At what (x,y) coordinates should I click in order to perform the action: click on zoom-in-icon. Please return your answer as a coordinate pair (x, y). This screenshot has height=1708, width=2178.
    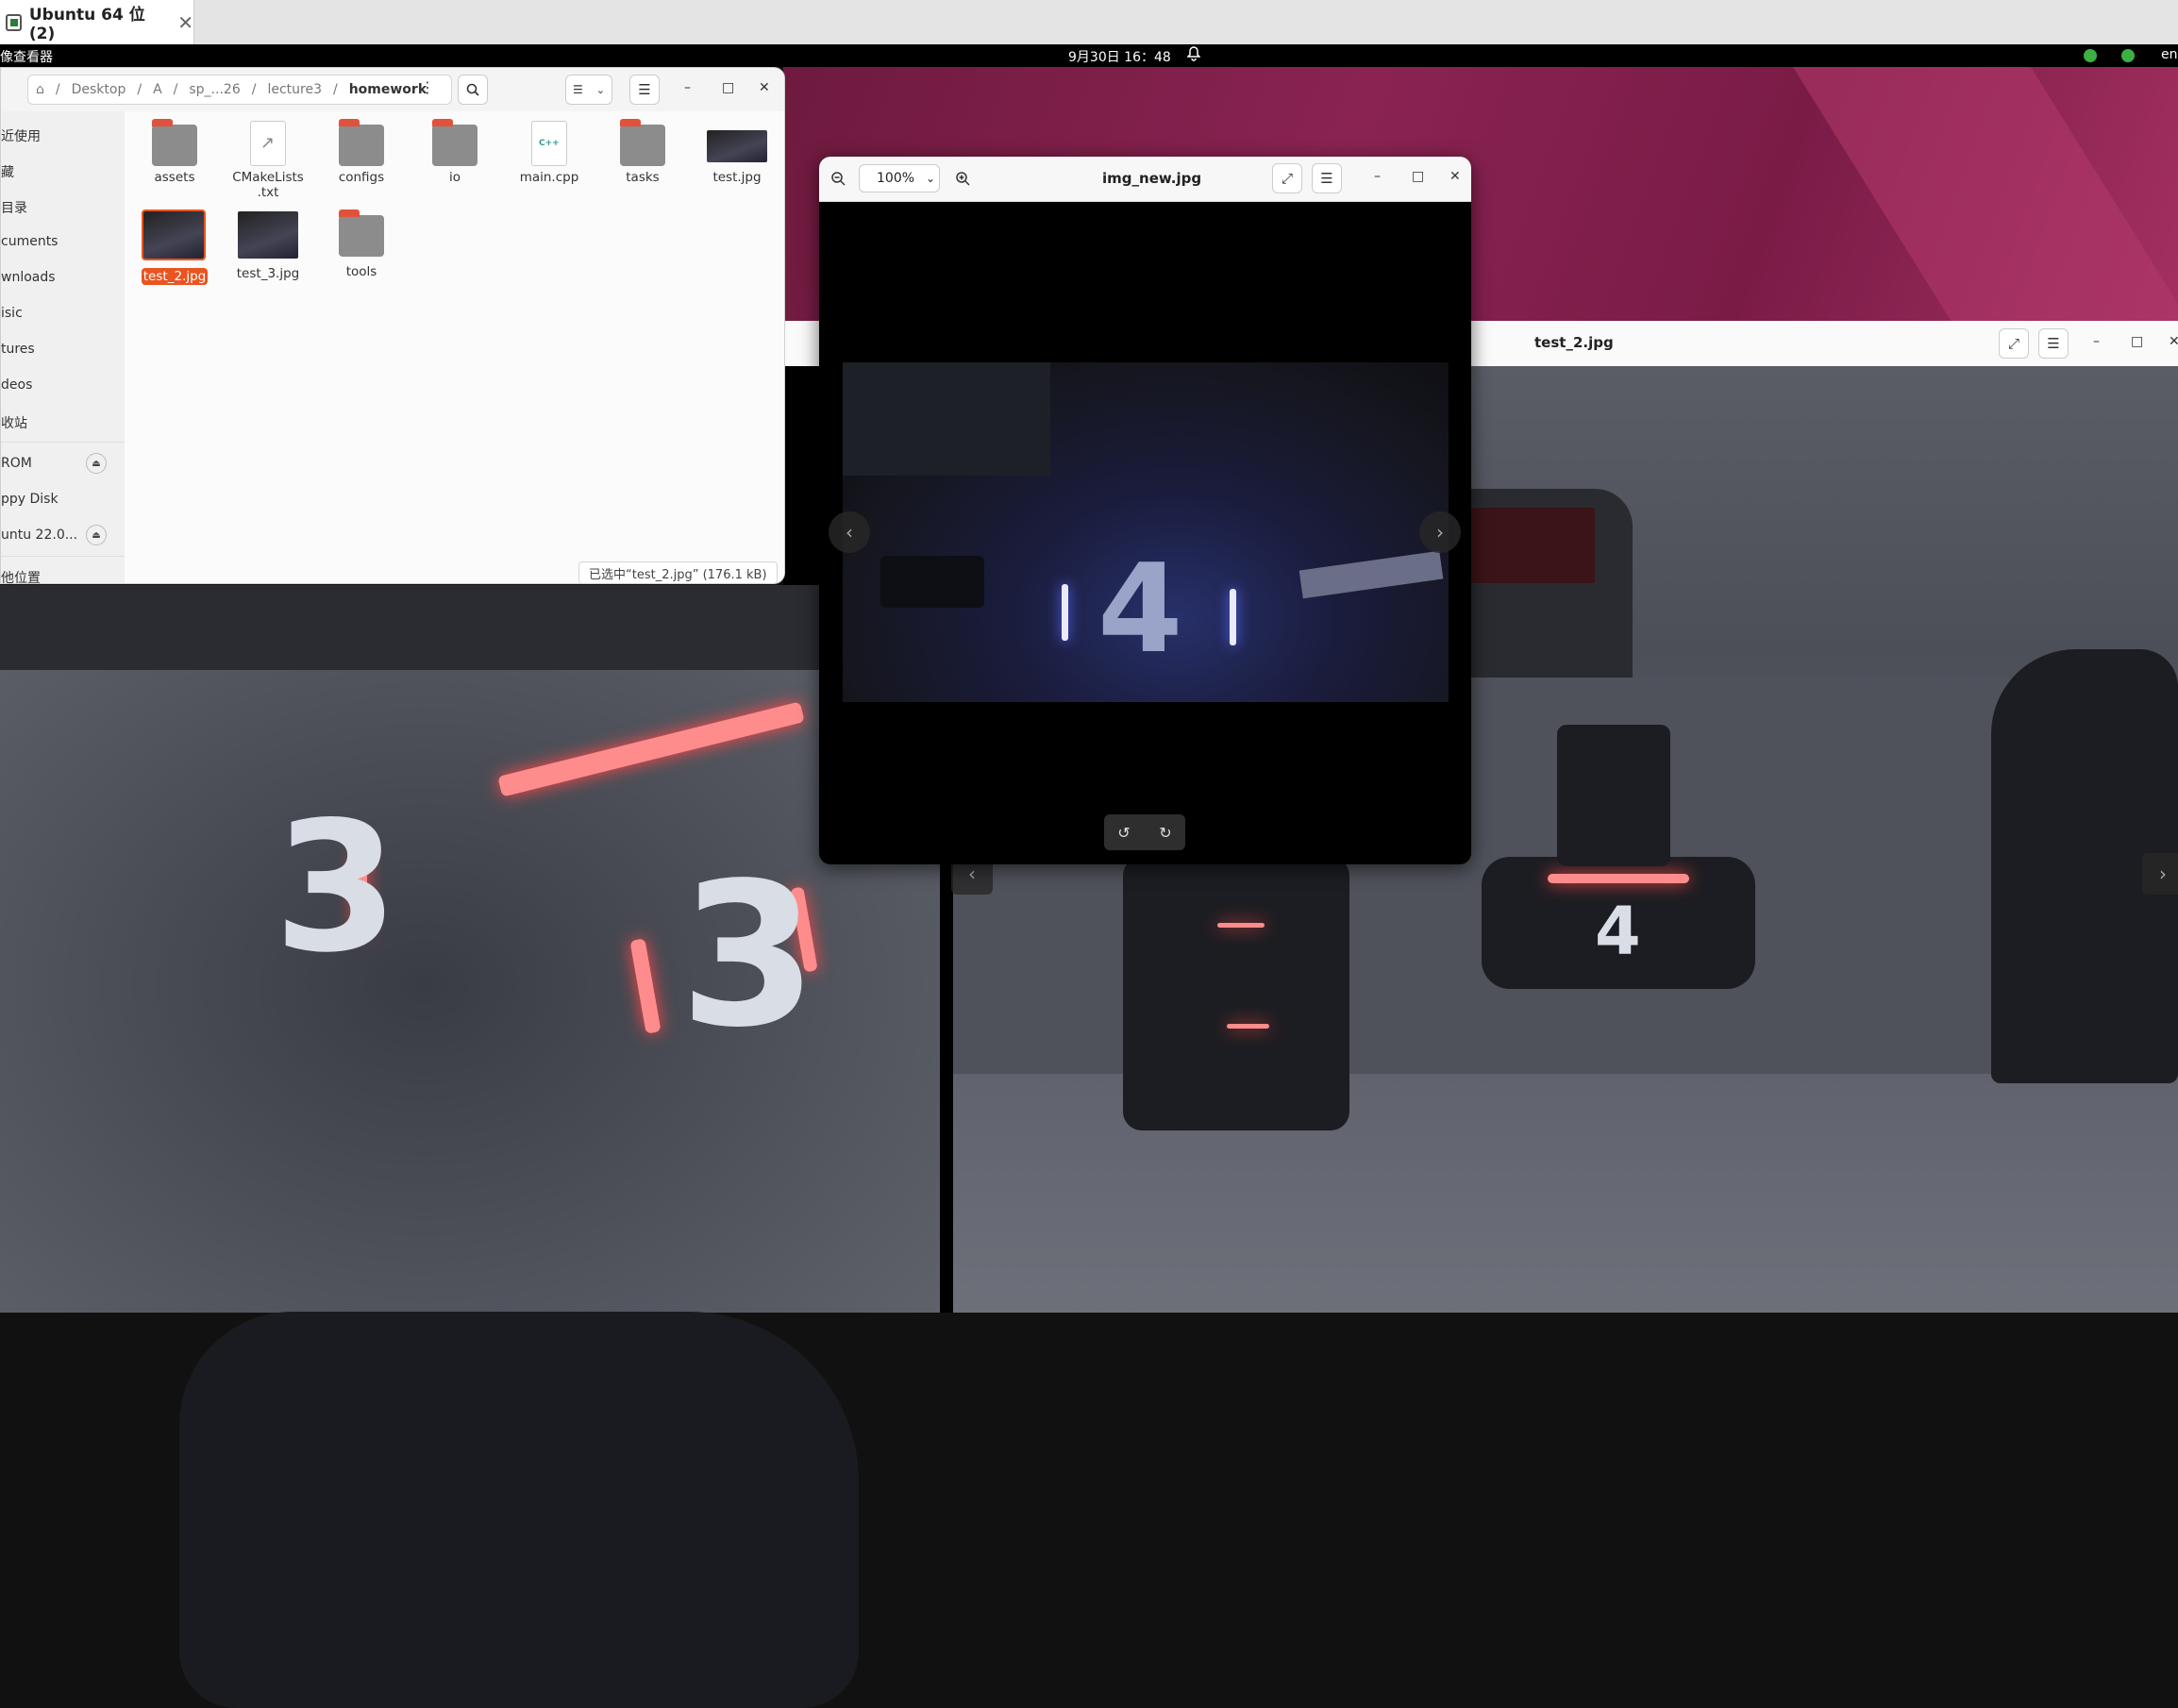
    Looking at the image, I should click on (962, 180).